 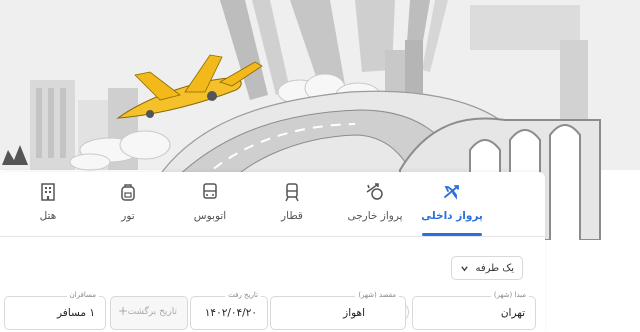 I want to click on origin-label: مبدا (شهر), so click(x=509, y=295).